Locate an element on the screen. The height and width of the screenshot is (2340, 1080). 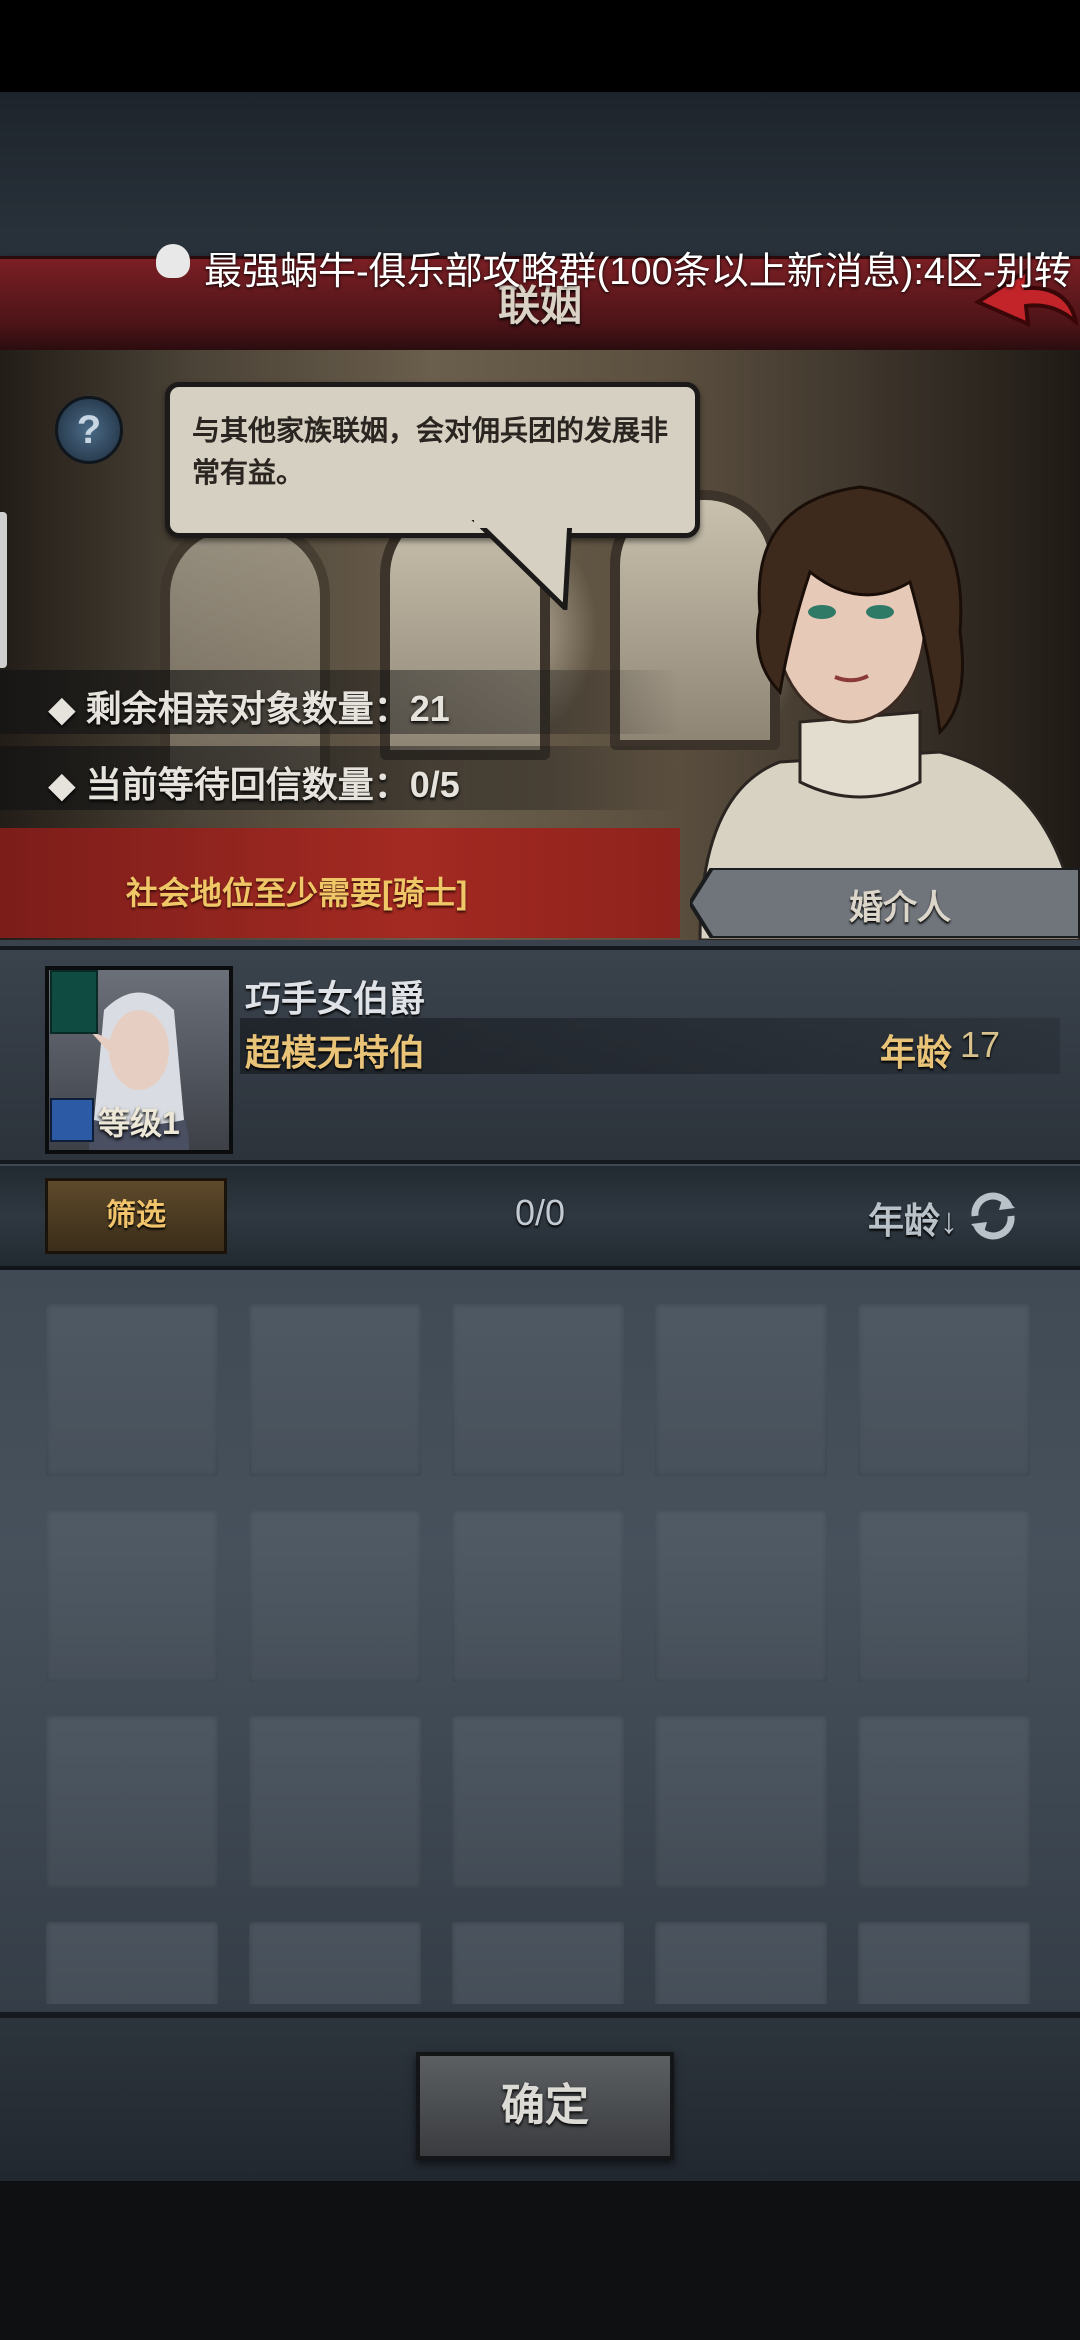
notification-bell-icon is located at coordinates (173, 261).